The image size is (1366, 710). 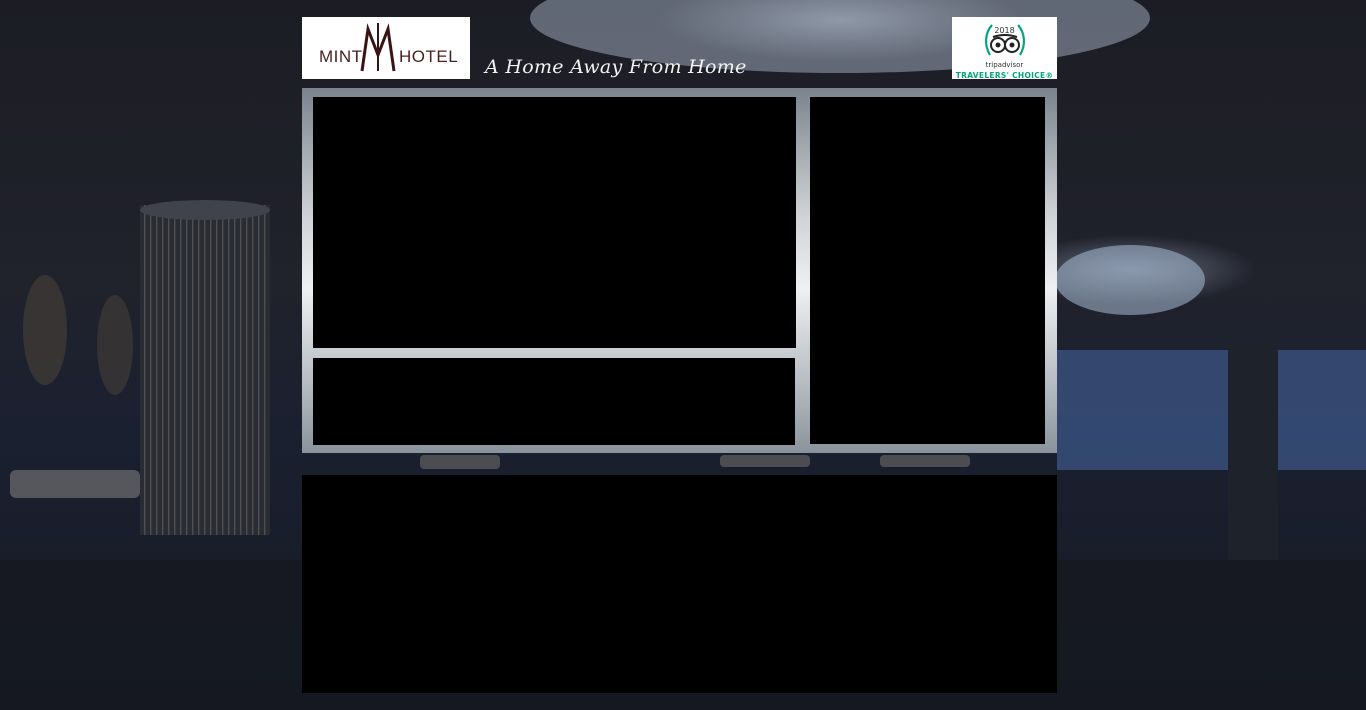 I want to click on tripadvisor-owl-icon, so click(x=1005, y=43).